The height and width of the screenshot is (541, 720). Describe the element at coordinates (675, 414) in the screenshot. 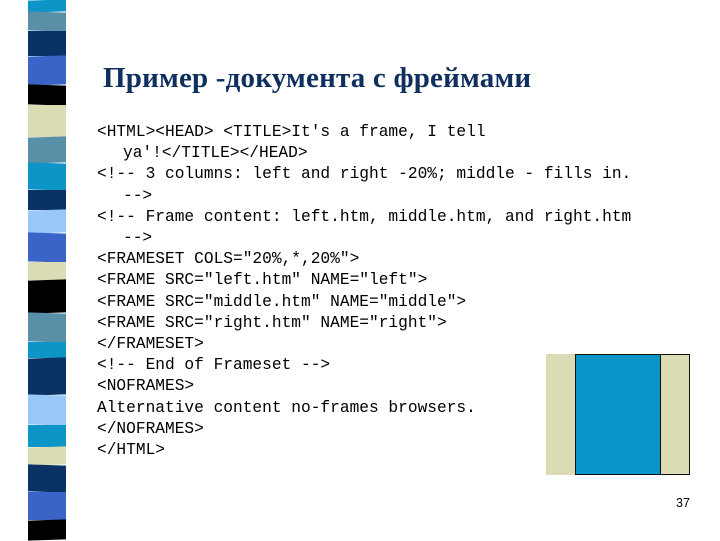

I see `frame-pane-right` at that location.